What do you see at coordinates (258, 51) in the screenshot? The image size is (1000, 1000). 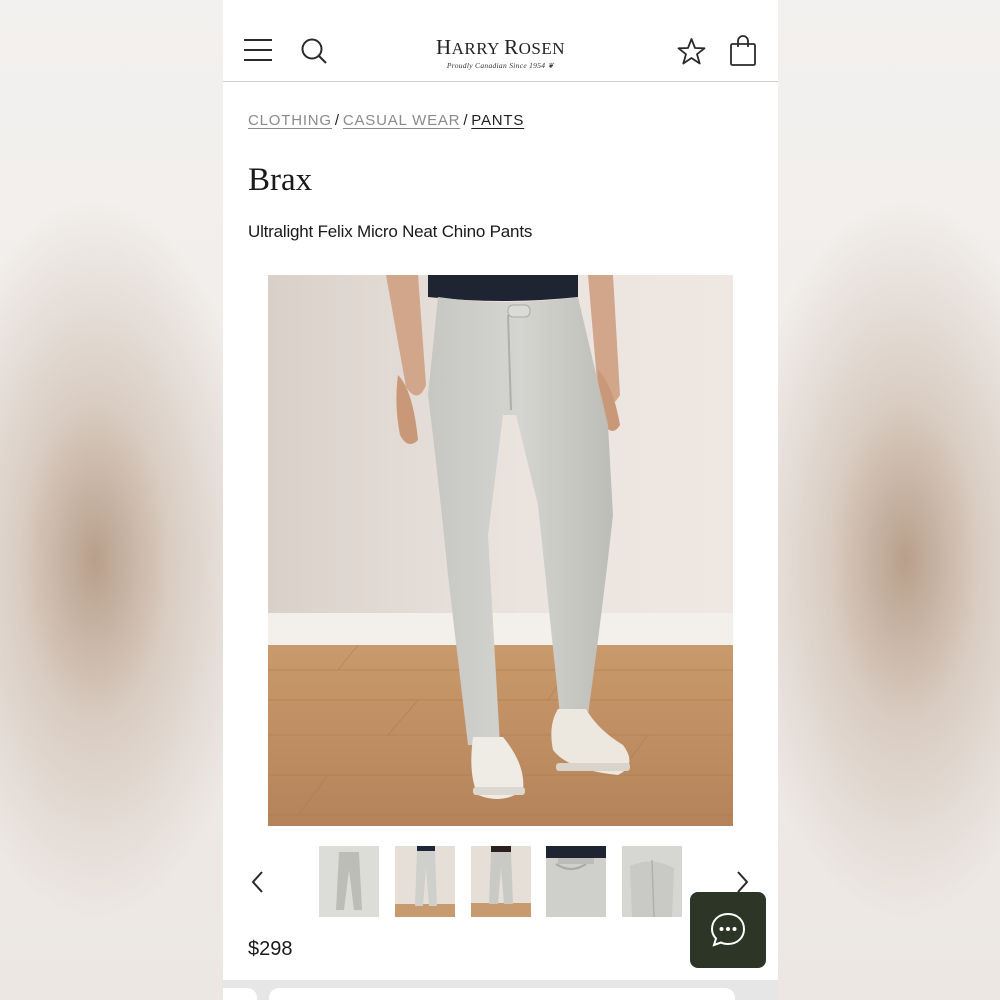 I see `hamburger-menu-icon` at bounding box center [258, 51].